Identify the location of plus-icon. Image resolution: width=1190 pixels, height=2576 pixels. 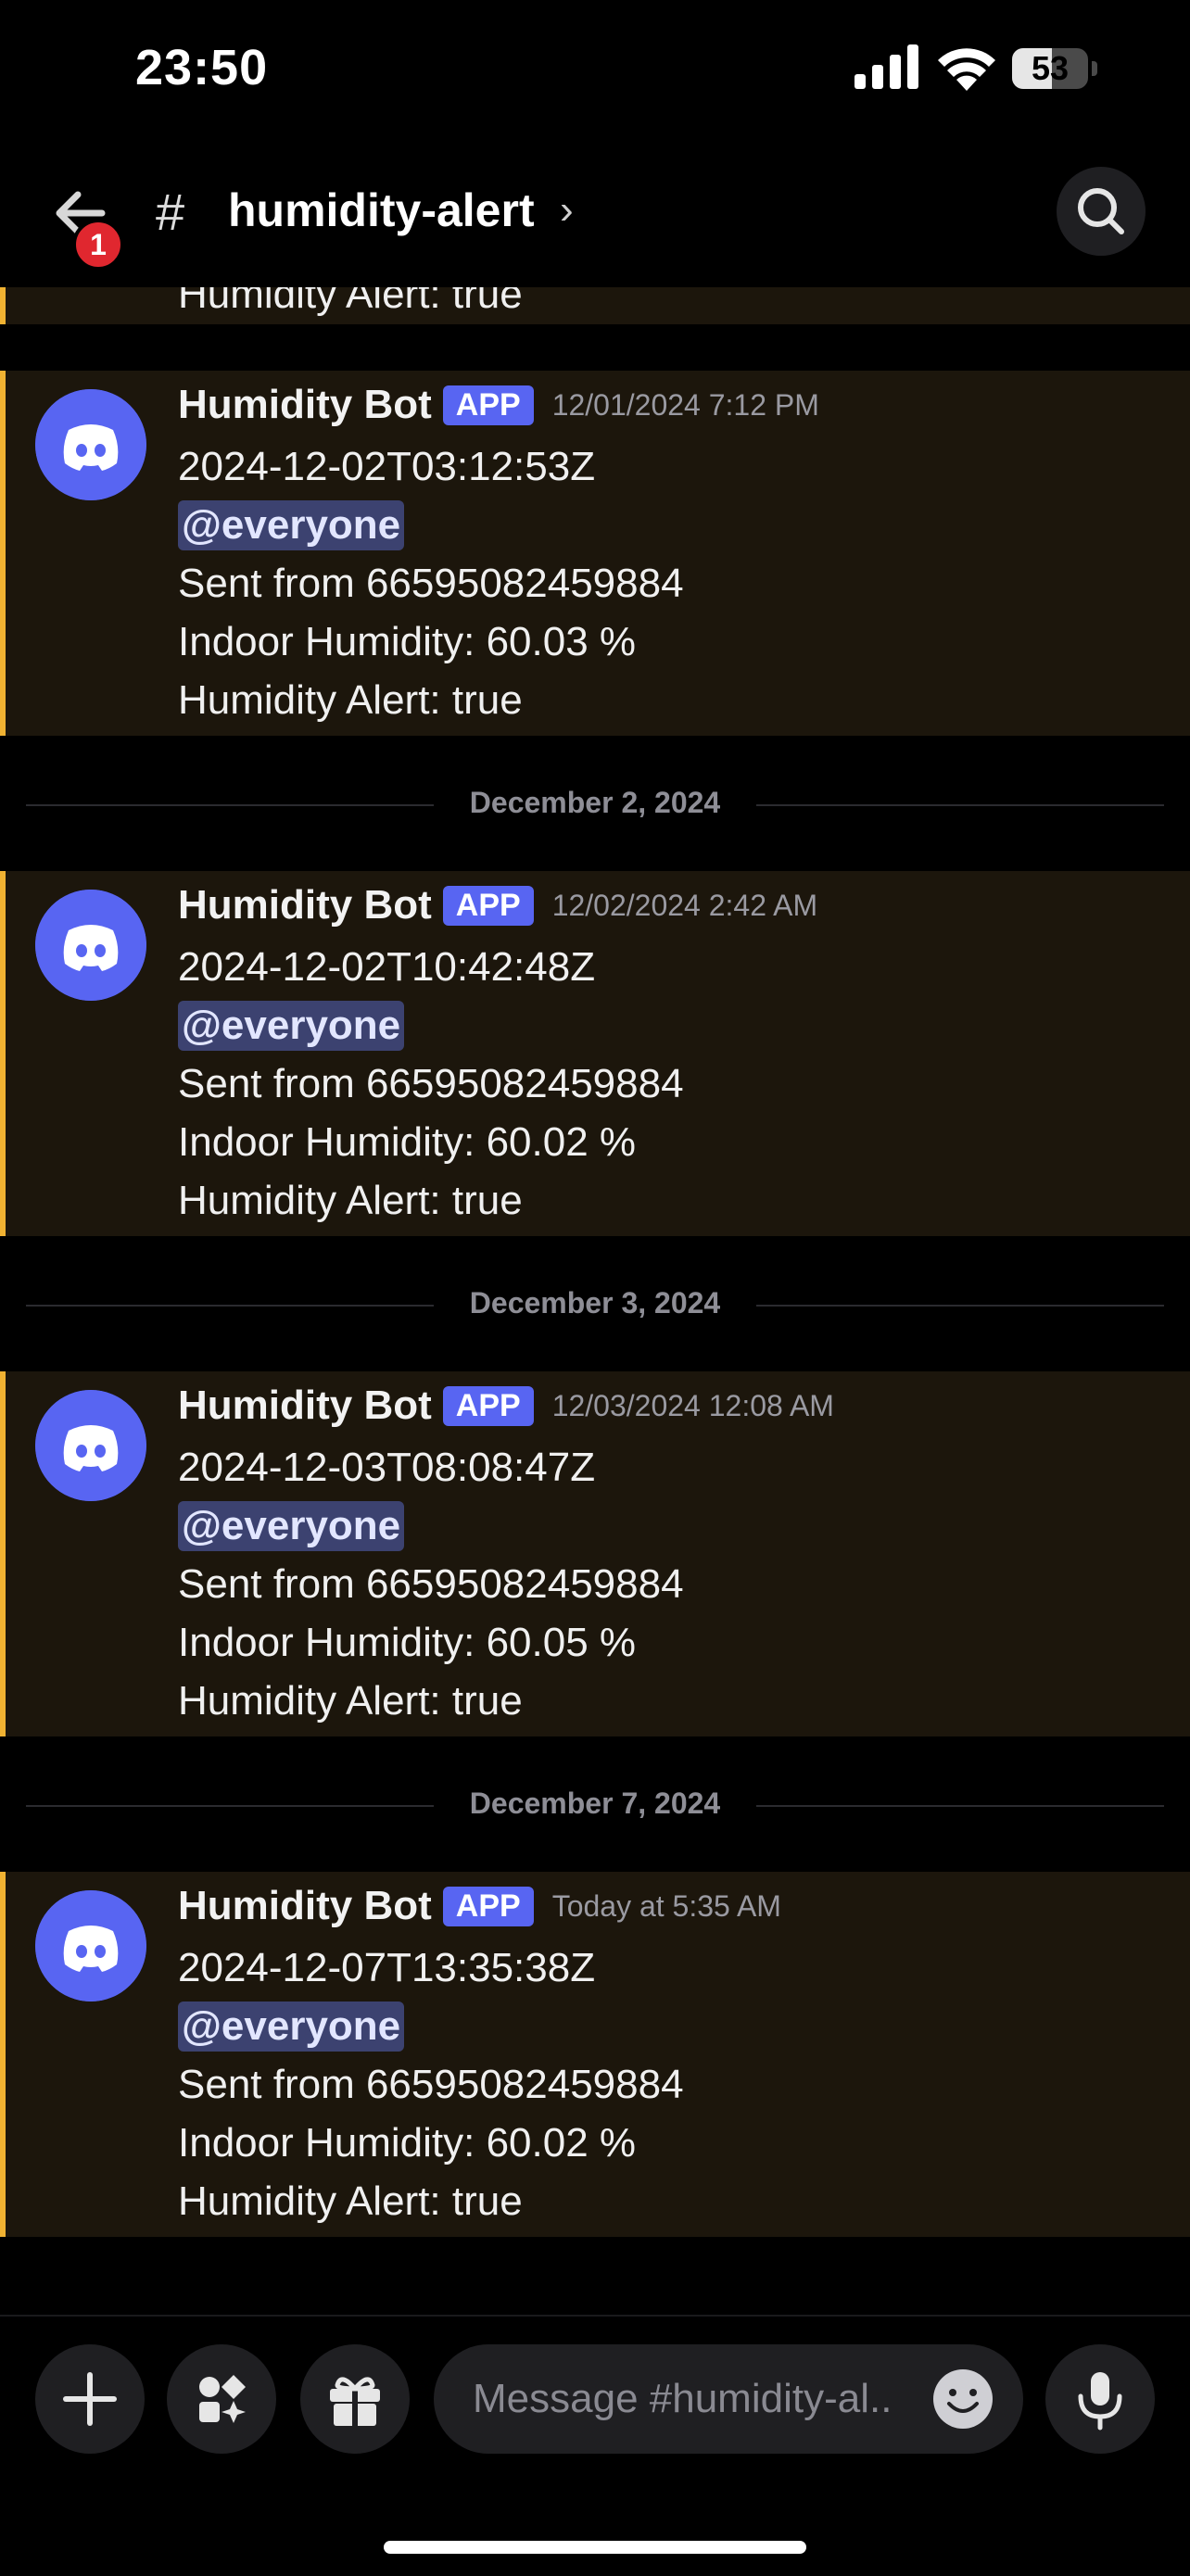
(90, 2399).